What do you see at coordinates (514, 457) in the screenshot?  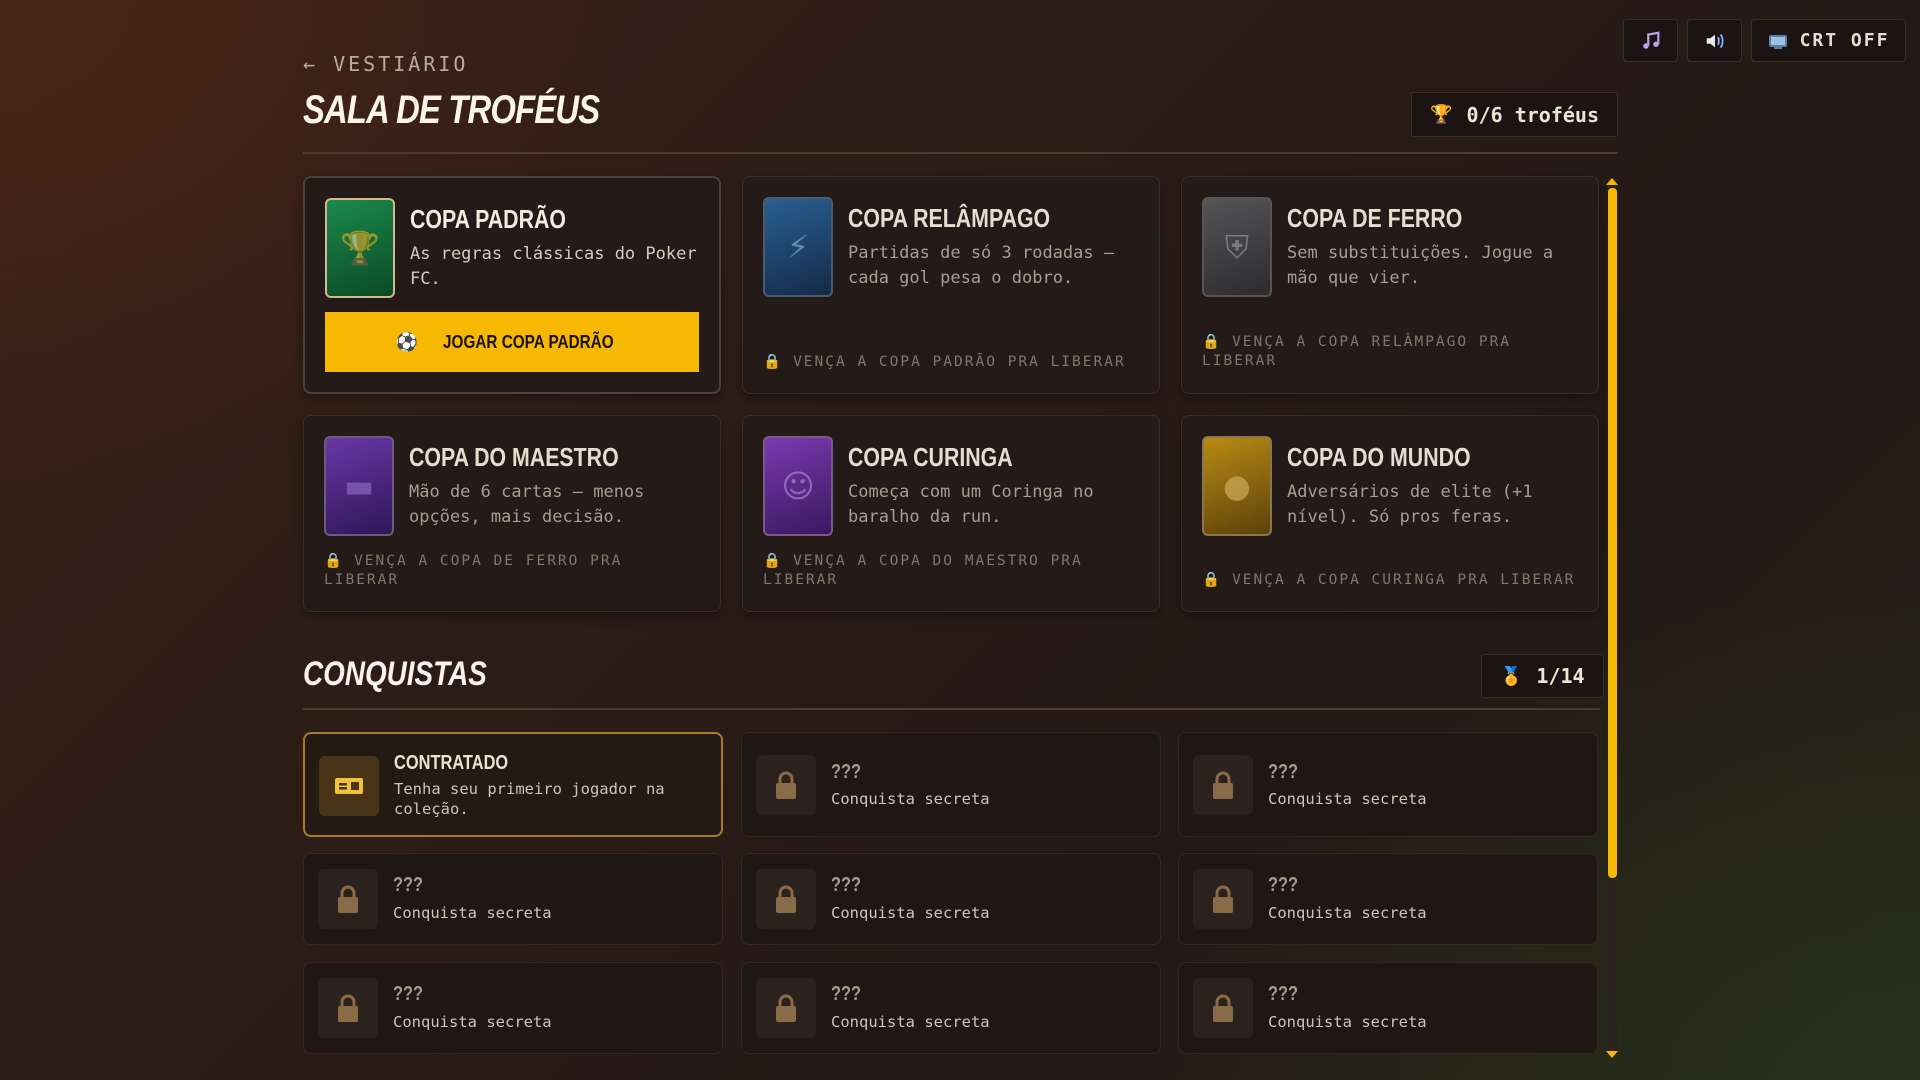 I see `cup-name: COPA DO MAESTRO` at bounding box center [514, 457].